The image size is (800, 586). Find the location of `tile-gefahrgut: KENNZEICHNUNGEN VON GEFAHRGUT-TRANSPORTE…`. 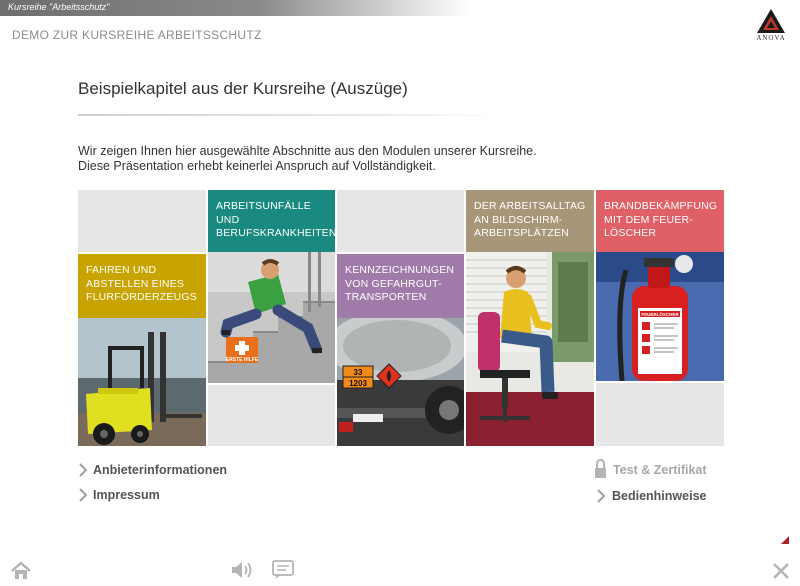

tile-gefahrgut: KENNZEICHNUNGEN VON GEFAHRGUT-TRANSPORTE… is located at coordinates (400, 350).